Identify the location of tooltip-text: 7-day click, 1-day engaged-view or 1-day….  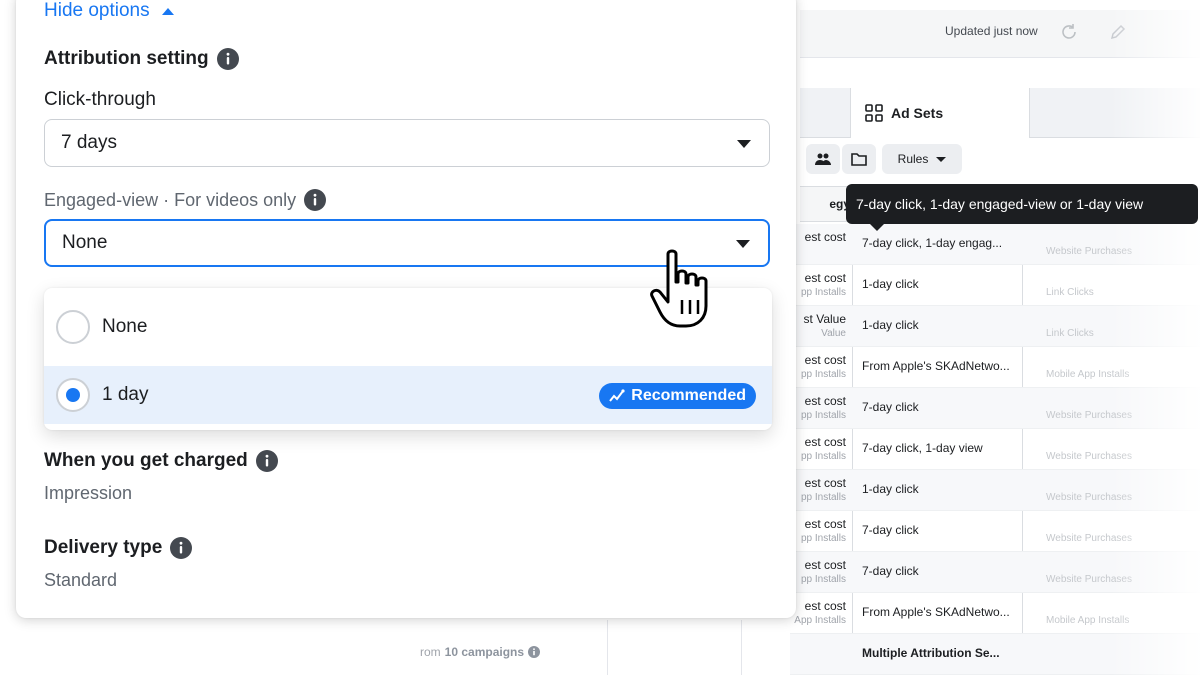
(1000, 204).